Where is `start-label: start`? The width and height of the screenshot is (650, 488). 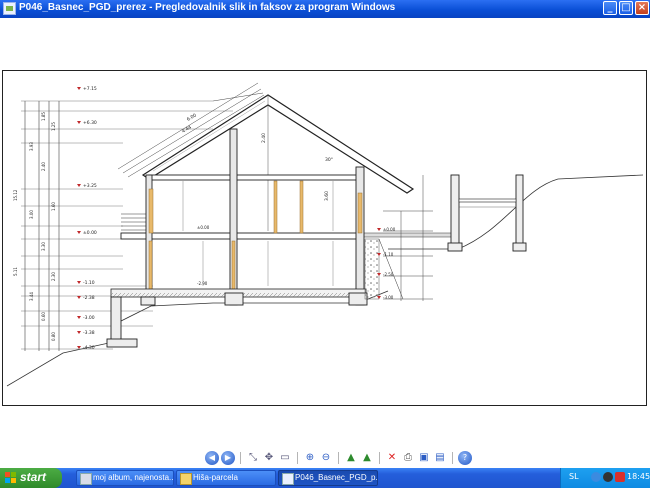 start-label: start is located at coordinates (33, 477).